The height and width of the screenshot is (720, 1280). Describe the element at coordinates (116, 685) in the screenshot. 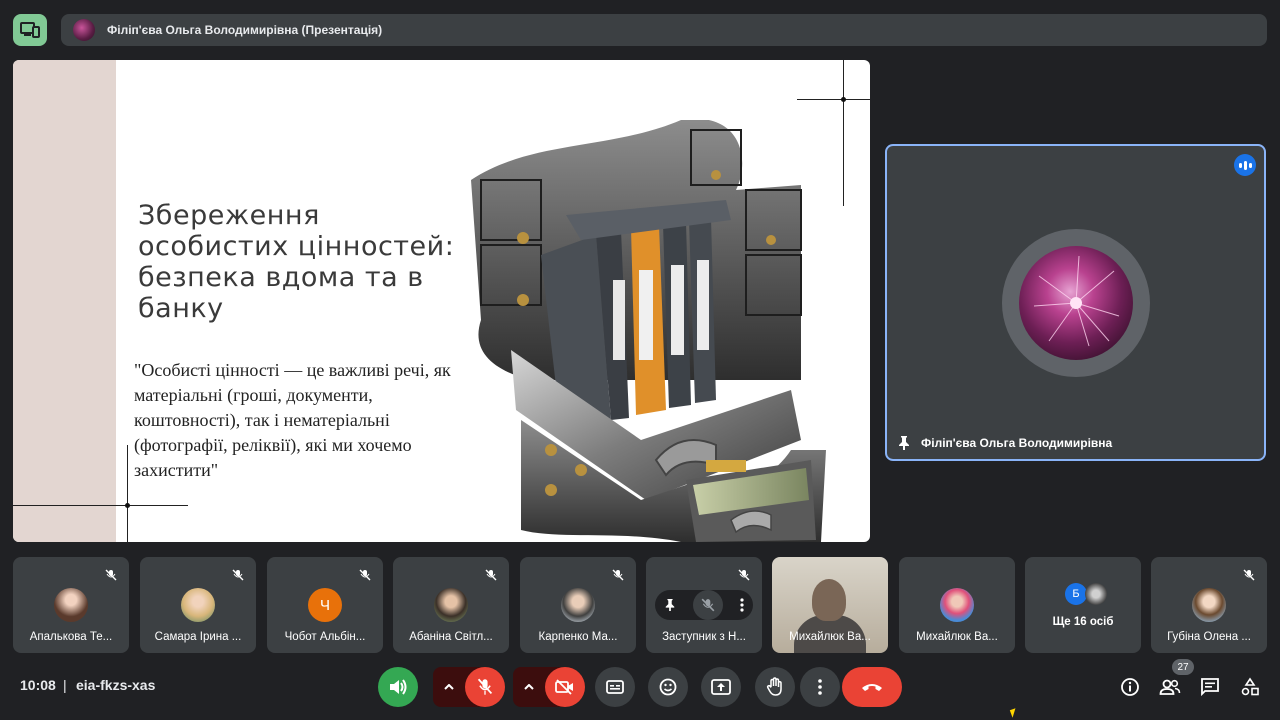

I see `meeting-code: eia-fkzs-xas` at that location.